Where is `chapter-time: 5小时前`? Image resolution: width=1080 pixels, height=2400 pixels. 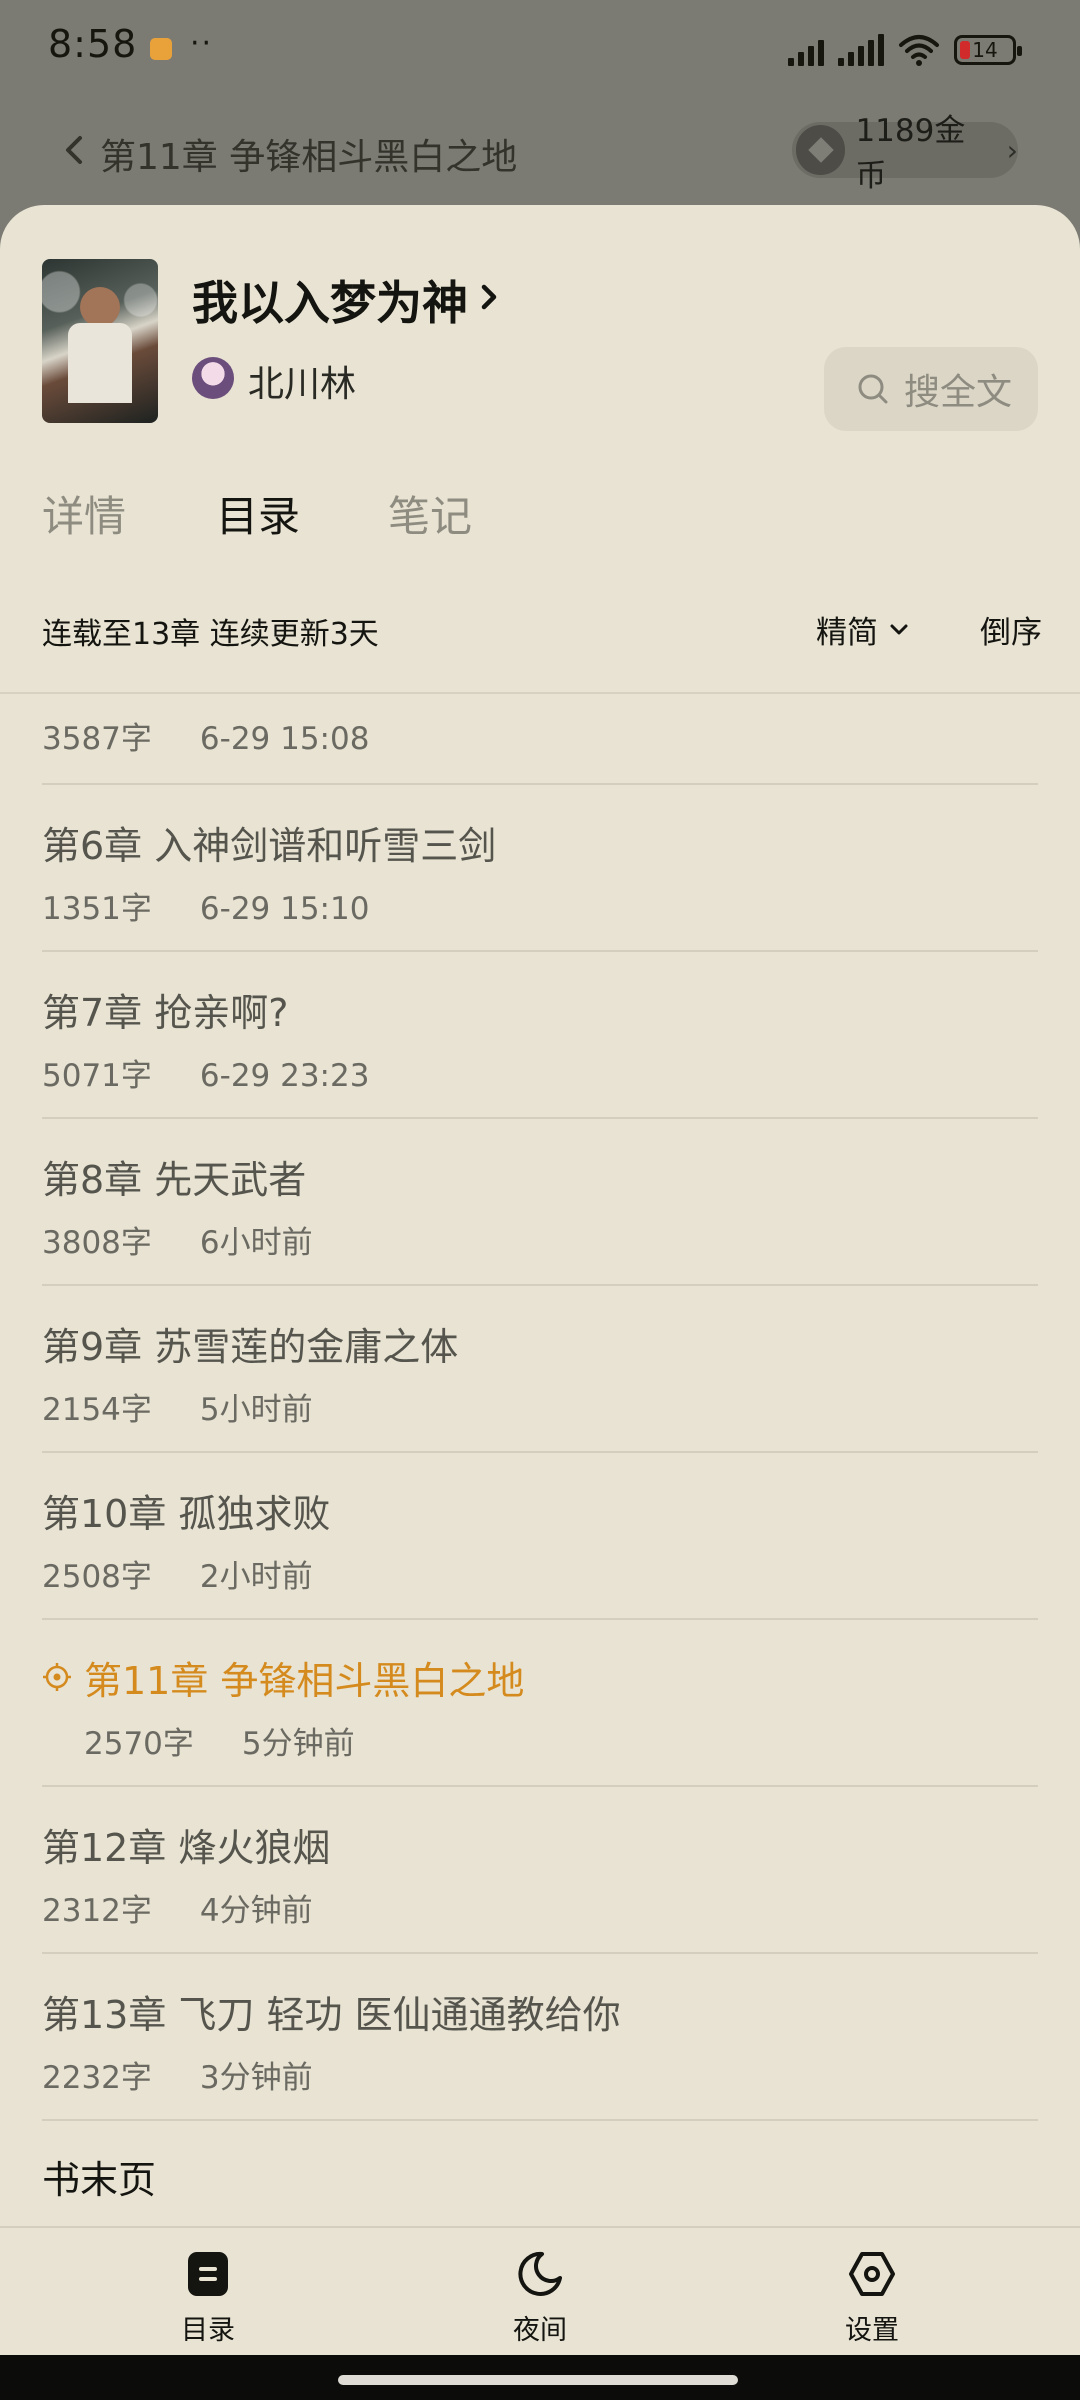 chapter-time: 5小时前 is located at coordinates (256, 1410).